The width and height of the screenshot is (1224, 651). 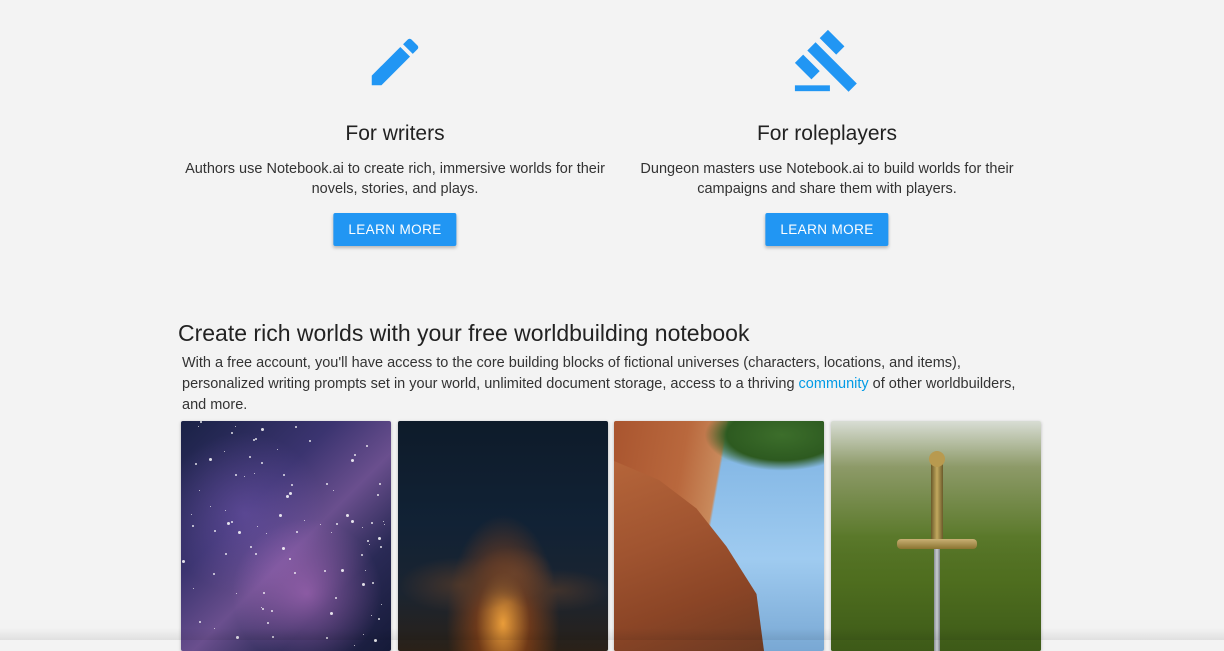 I want to click on canyon-cliff-image, so click(x=719, y=536).